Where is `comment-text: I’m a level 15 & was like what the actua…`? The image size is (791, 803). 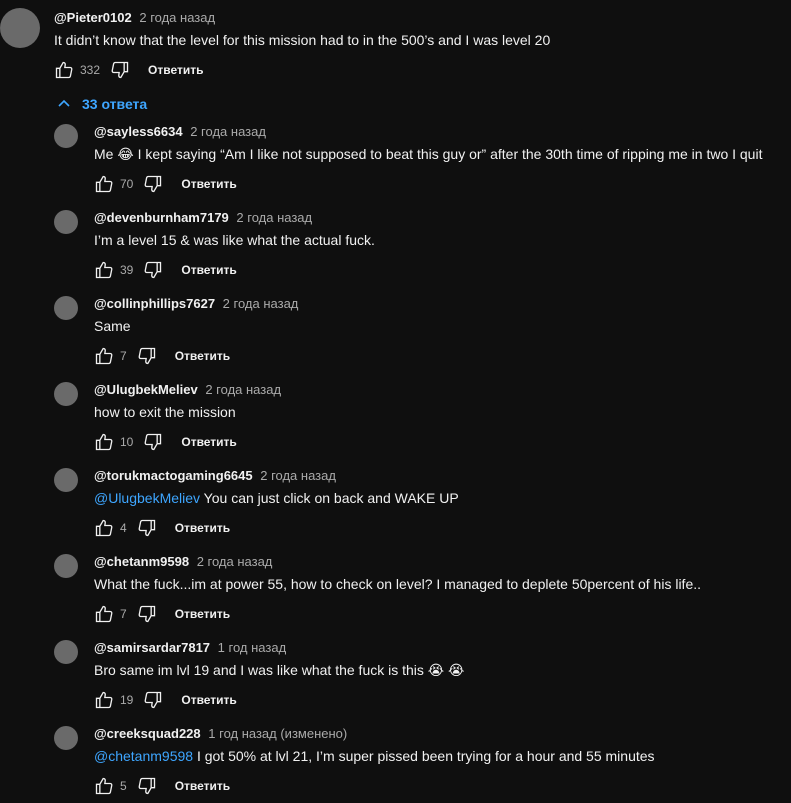 comment-text: I’m a level 15 & was like what the actua… is located at coordinates (234, 240).